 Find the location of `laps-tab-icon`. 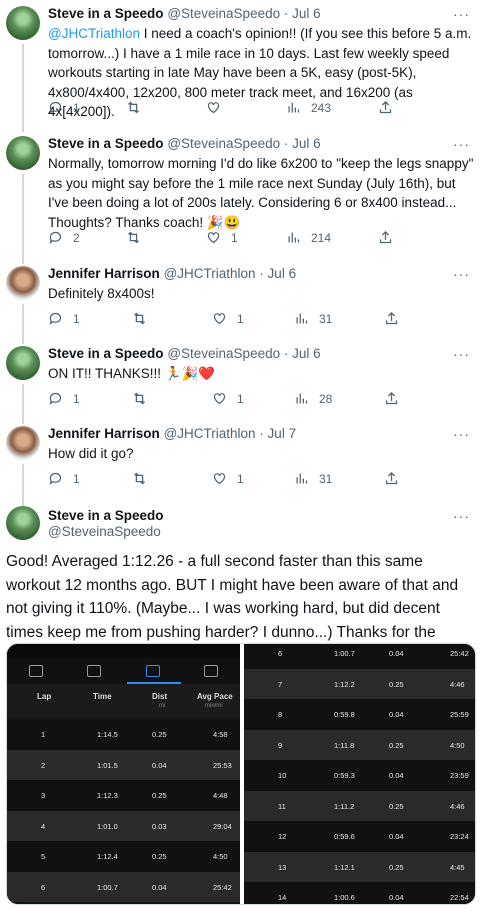

laps-tab-icon is located at coordinates (152, 671).